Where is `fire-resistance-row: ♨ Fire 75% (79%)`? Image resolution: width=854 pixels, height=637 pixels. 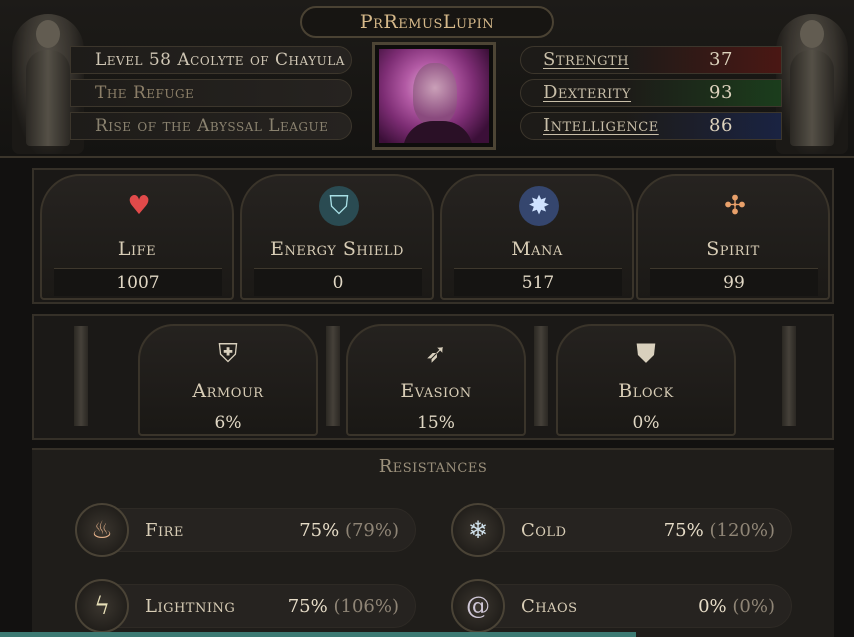
fire-resistance-row: ♨ Fire 75% (79%) is located at coordinates (245, 530).